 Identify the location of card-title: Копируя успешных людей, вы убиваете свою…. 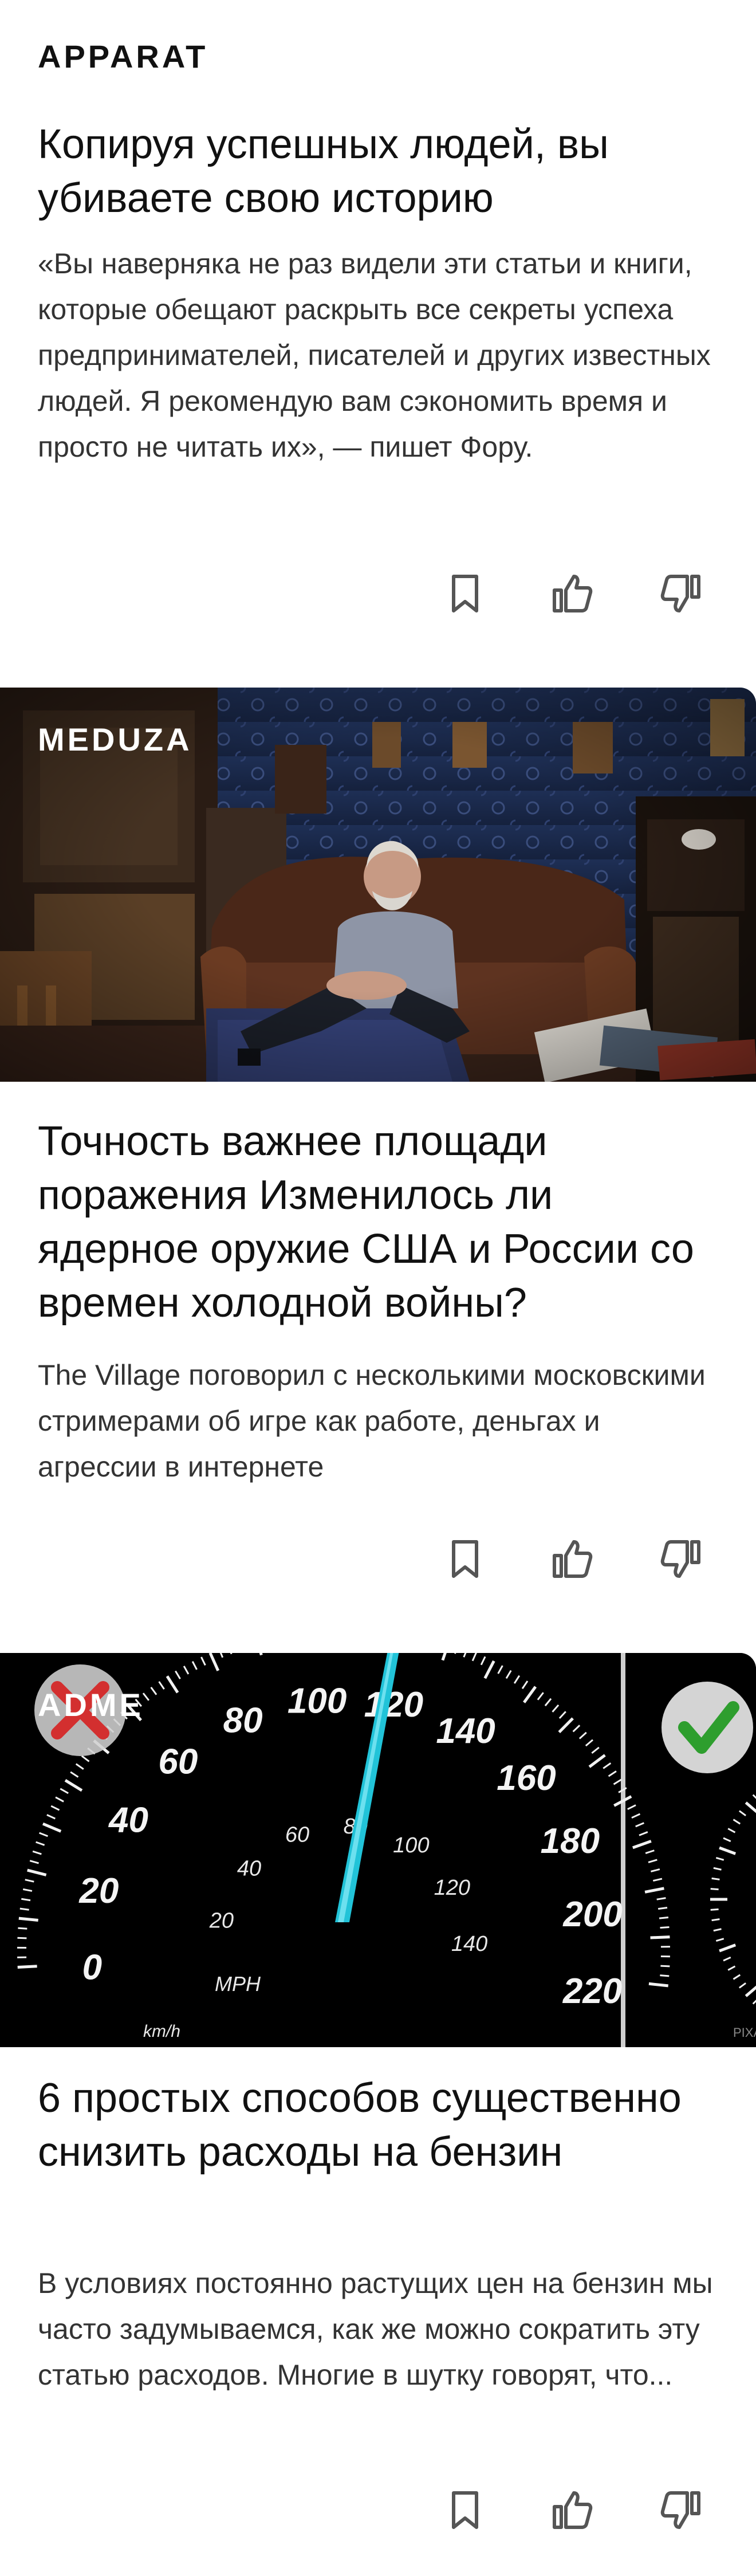
(379, 171).